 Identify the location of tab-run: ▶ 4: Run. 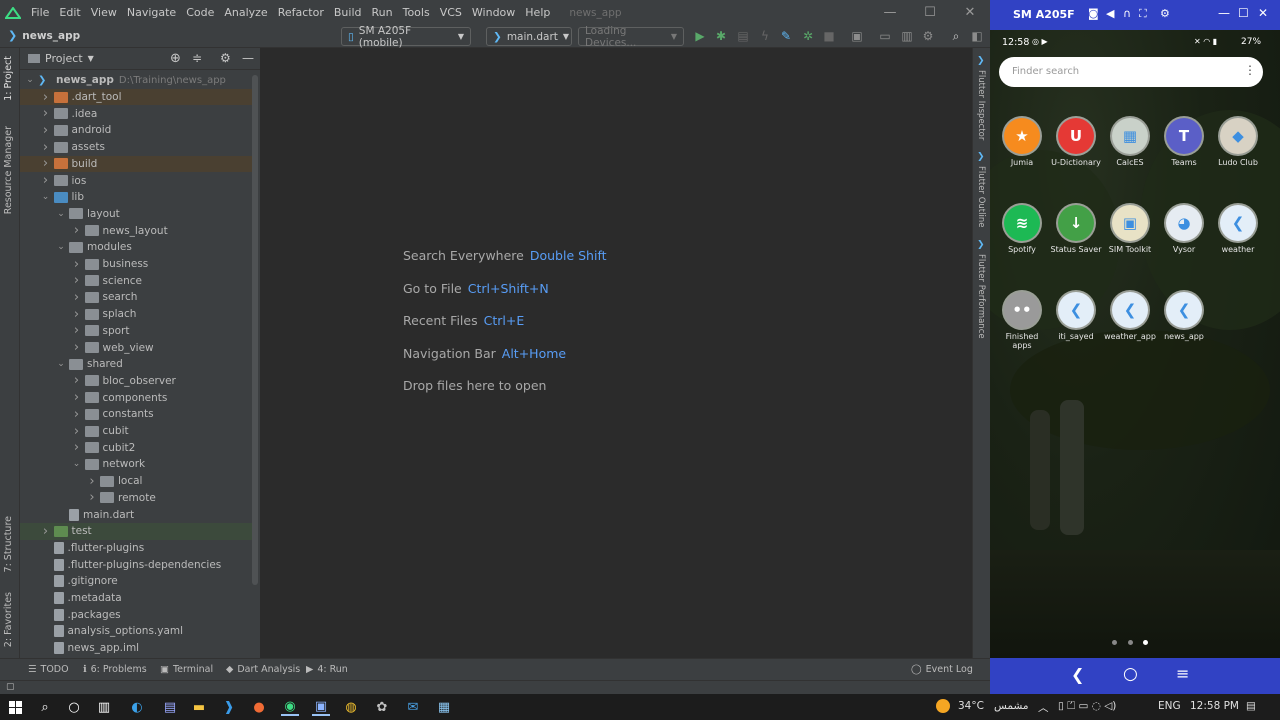
(327, 669).